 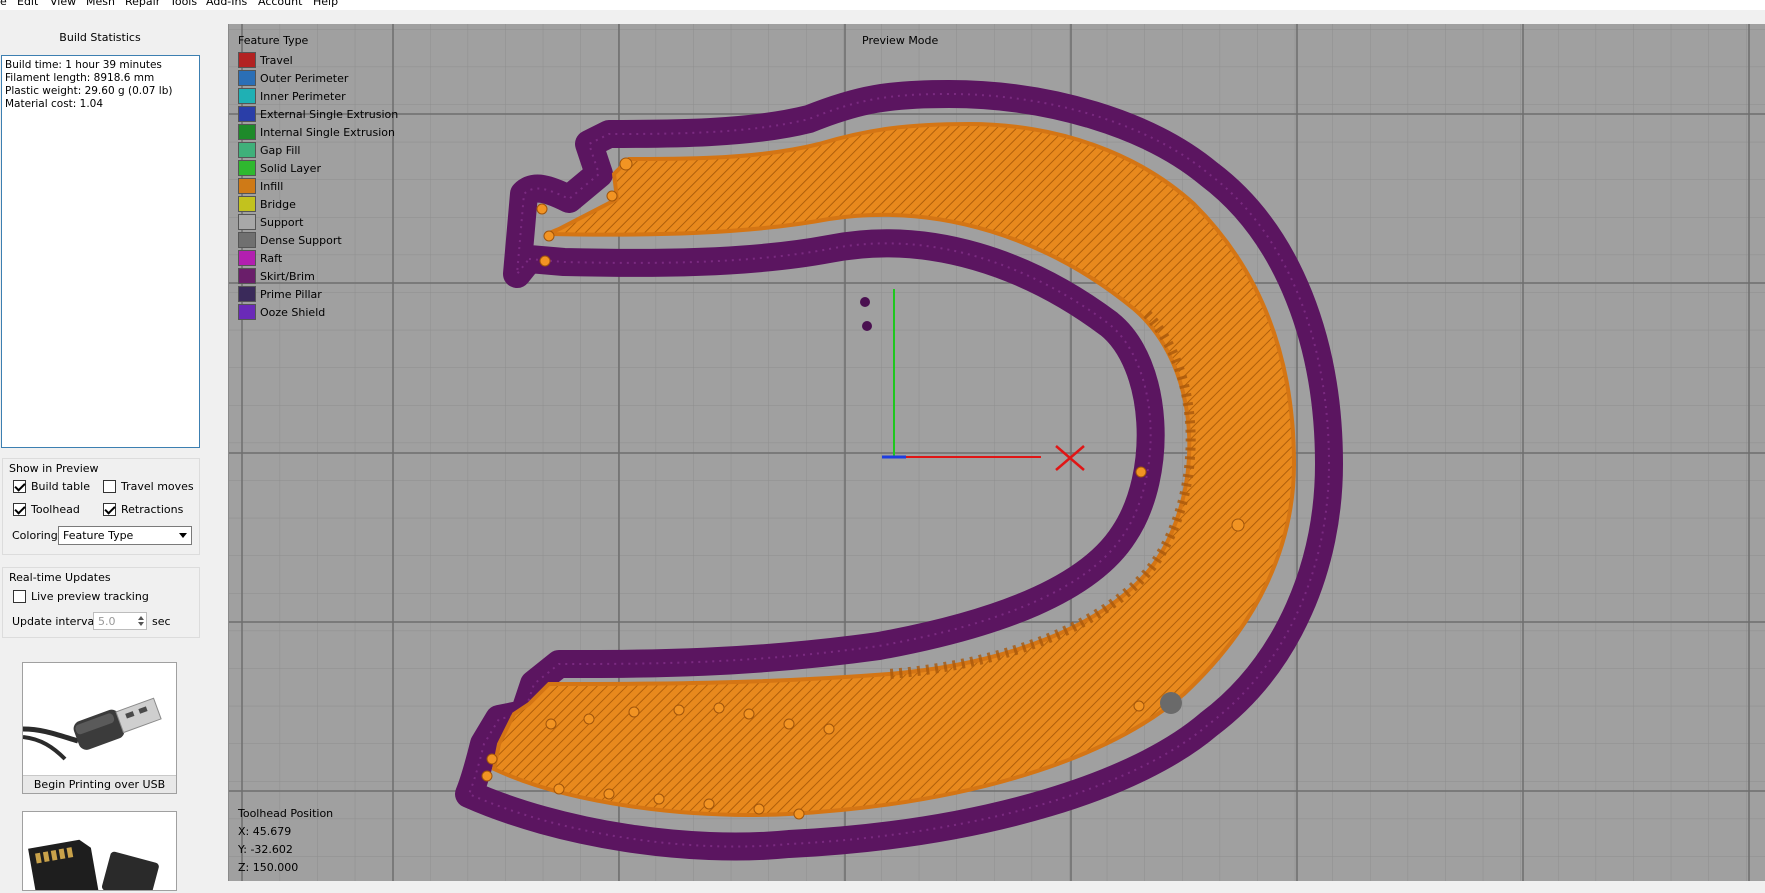 What do you see at coordinates (141, 624) in the screenshot?
I see `spin-down-icon` at bounding box center [141, 624].